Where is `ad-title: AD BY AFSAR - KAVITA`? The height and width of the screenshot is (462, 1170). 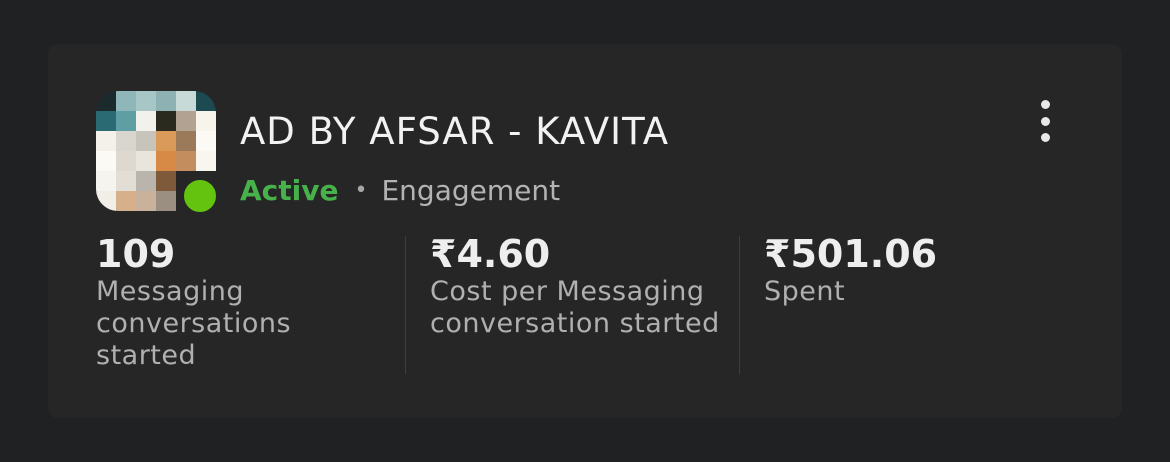 ad-title: AD BY AFSAR - KAVITA is located at coordinates (454, 131).